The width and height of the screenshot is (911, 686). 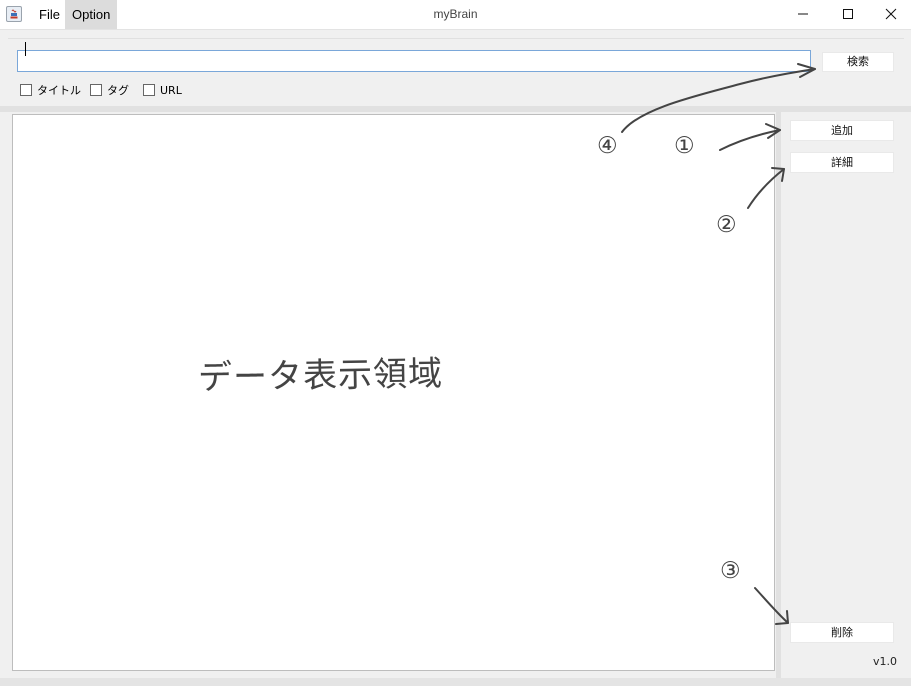 What do you see at coordinates (455, 109) in the screenshot?
I see `horizontal-split-divider` at bounding box center [455, 109].